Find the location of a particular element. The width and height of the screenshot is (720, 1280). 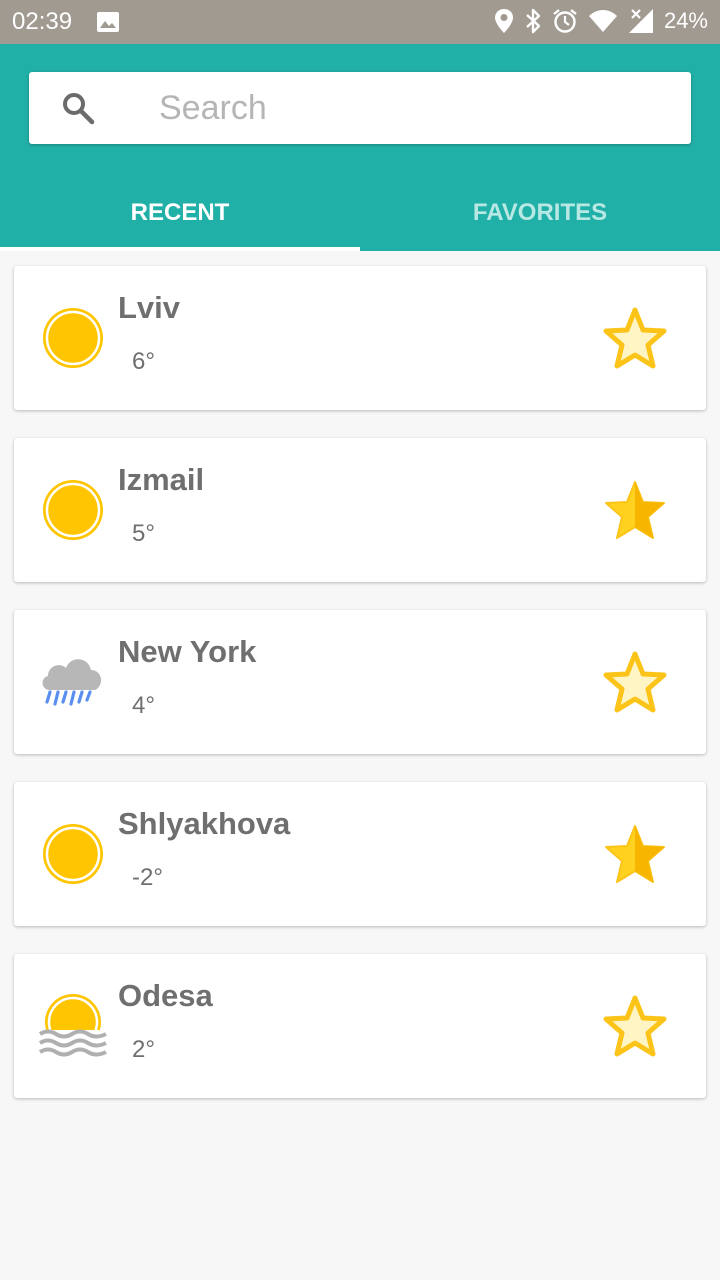

rain-cloud-icon is located at coordinates (73, 682).